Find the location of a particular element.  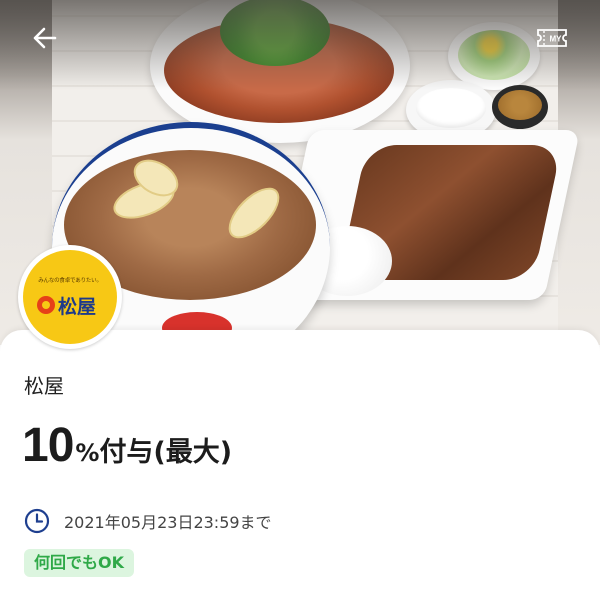

deadline-text: 2021年05月23日23:59まで is located at coordinates (168, 522).